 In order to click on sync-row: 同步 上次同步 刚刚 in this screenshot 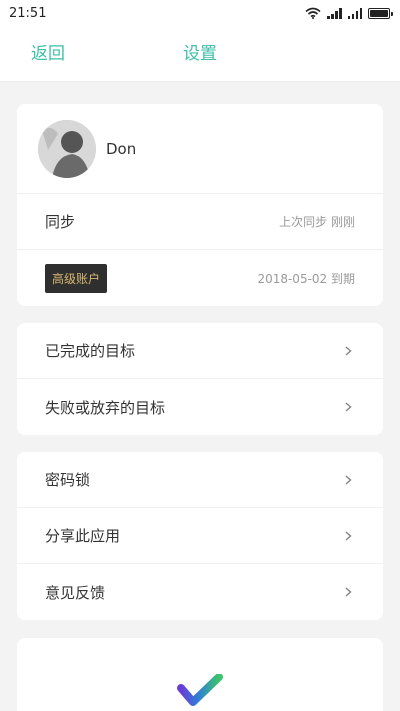, I will do `click(200, 222)`.